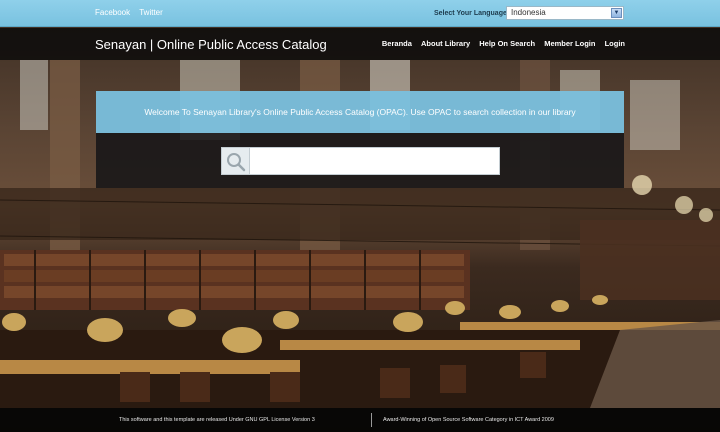 The height and width of the screenshot is (432, 720). Describe the element at coordinates (470, 13) in the screenshot. I see `language-label: Select Your Language` at that location.